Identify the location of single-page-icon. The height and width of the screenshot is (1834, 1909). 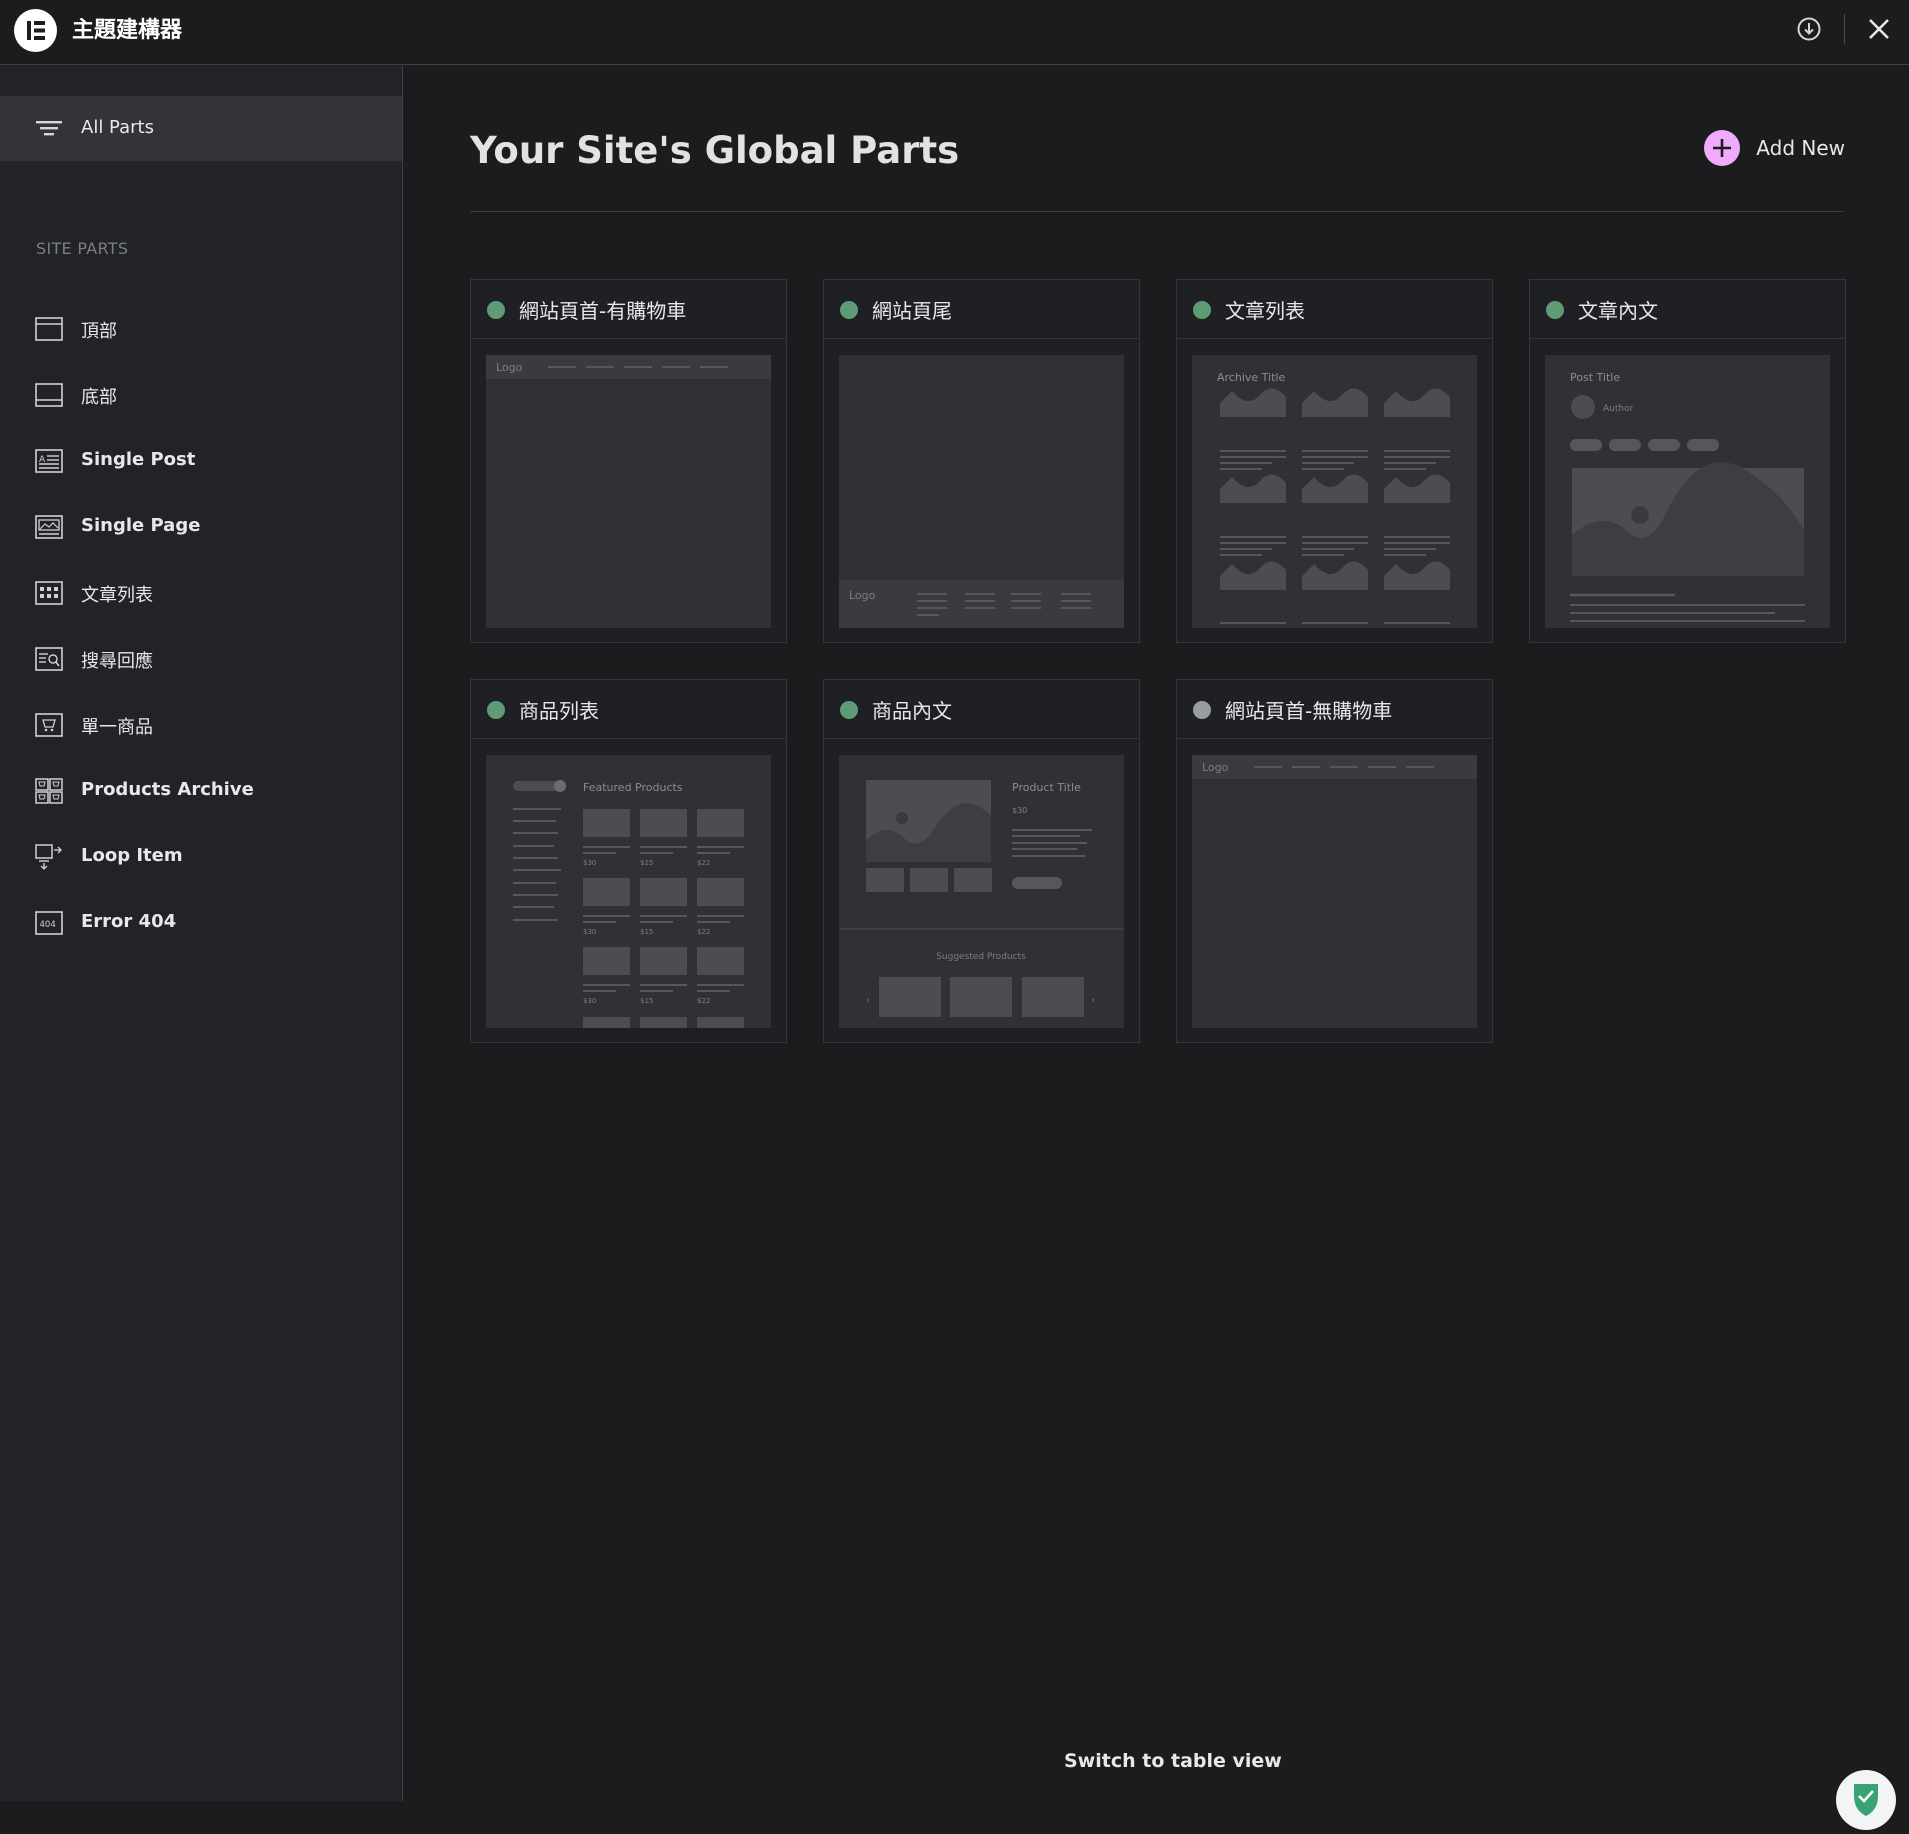
(49, 527).